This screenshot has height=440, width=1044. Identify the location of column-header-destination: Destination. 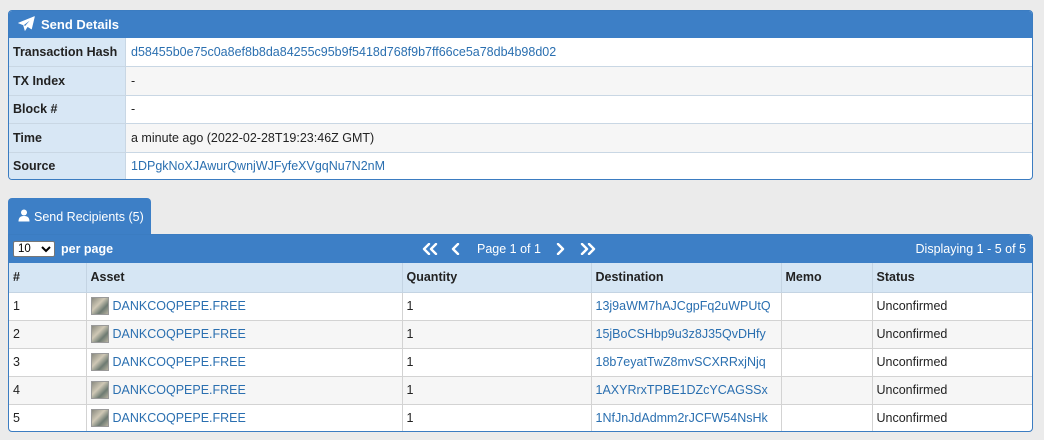
(686, 278).